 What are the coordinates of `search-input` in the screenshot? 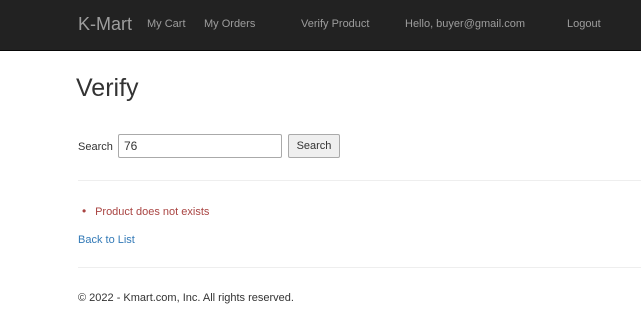 It's located at (200, 146).